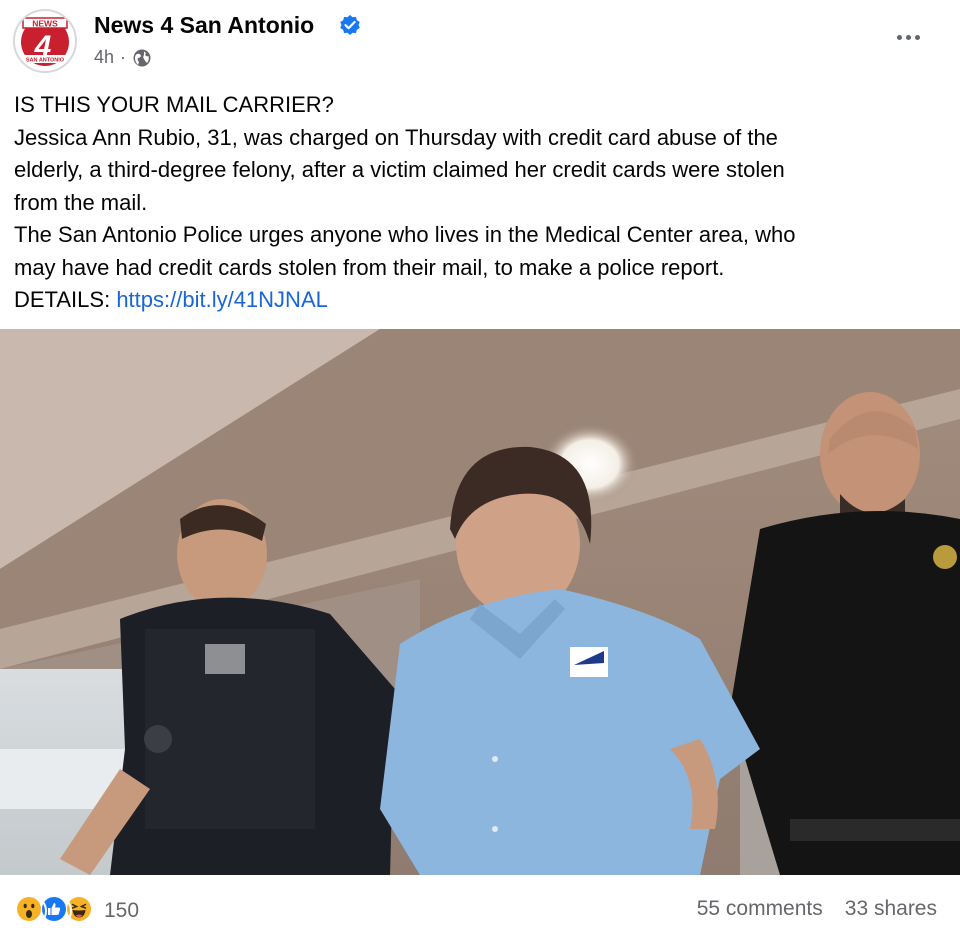 The width and height of the screenshot is (960, 931). I want to click on svg-text: NEWS, so click(45, 24).